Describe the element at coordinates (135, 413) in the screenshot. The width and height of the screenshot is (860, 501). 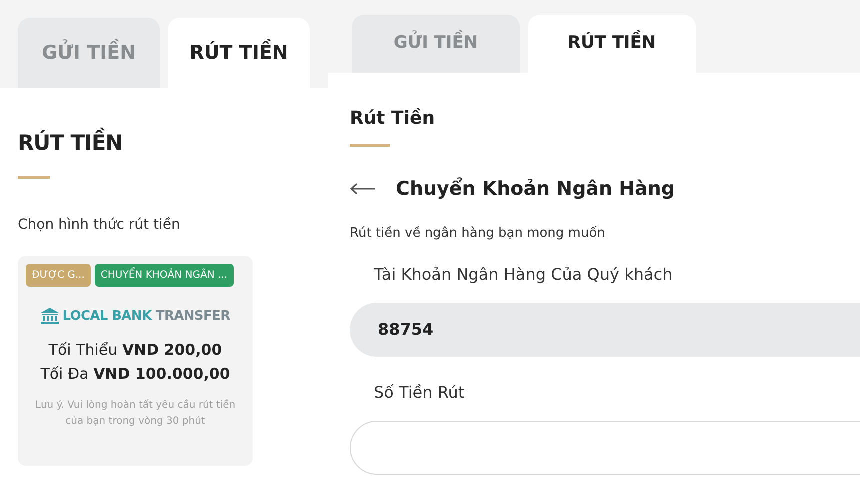
I see `note-text: Lưu ý. Vui lòng hoàn tất yêu cầu rút tiền của bạn trong vòng 30 phút` at that location.